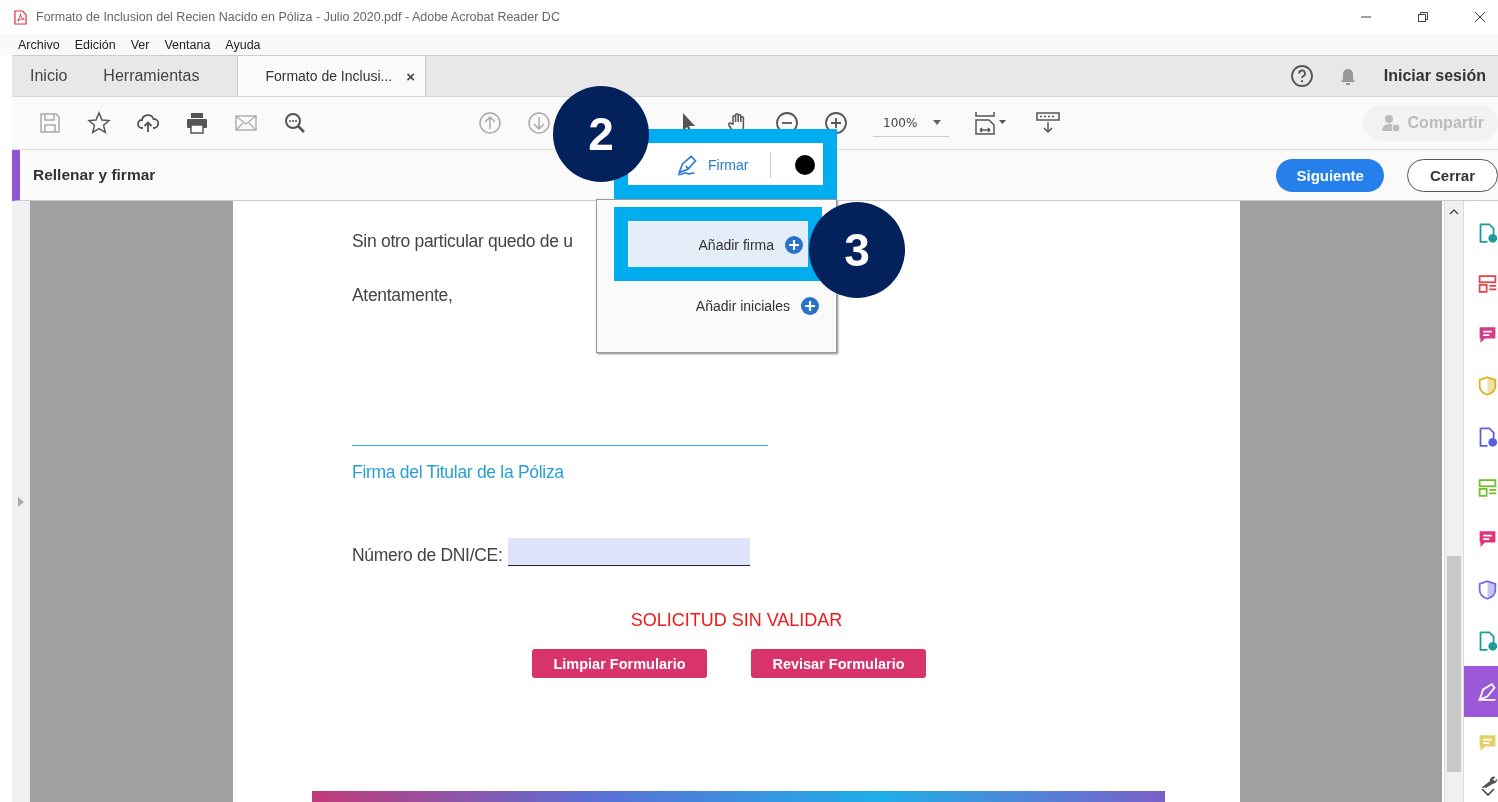 This screenshot has height=802, width=1498. What do you see at coordinates (99, 123) in the screenshot?
I see `star-icon` at bounding box center [99, 123].